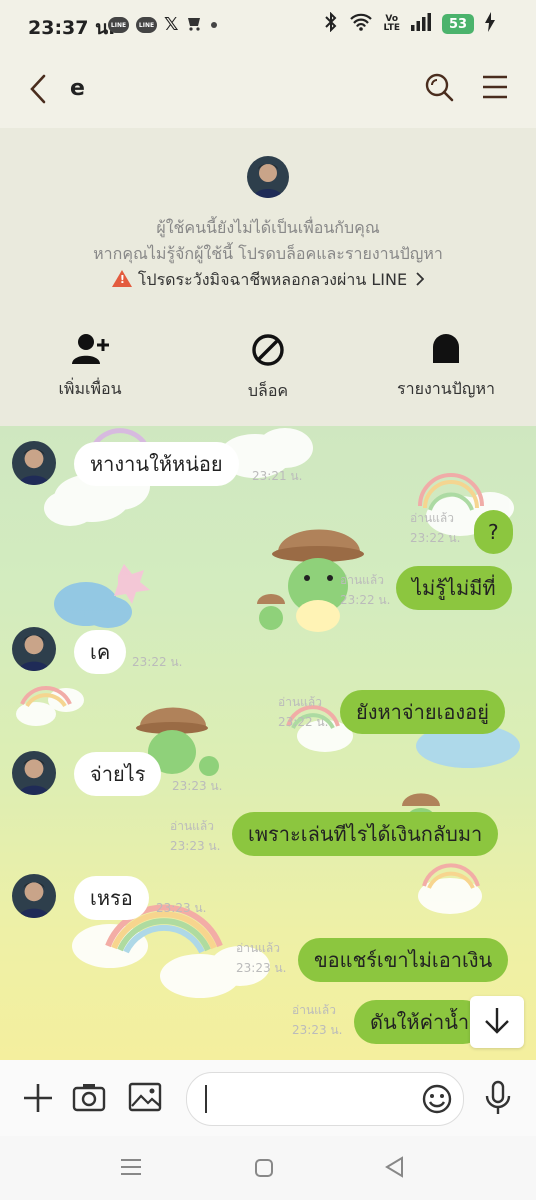  Describe the element at coordinates (394, 1169) in the screenshot. I see `back-nav-icon` at that location.